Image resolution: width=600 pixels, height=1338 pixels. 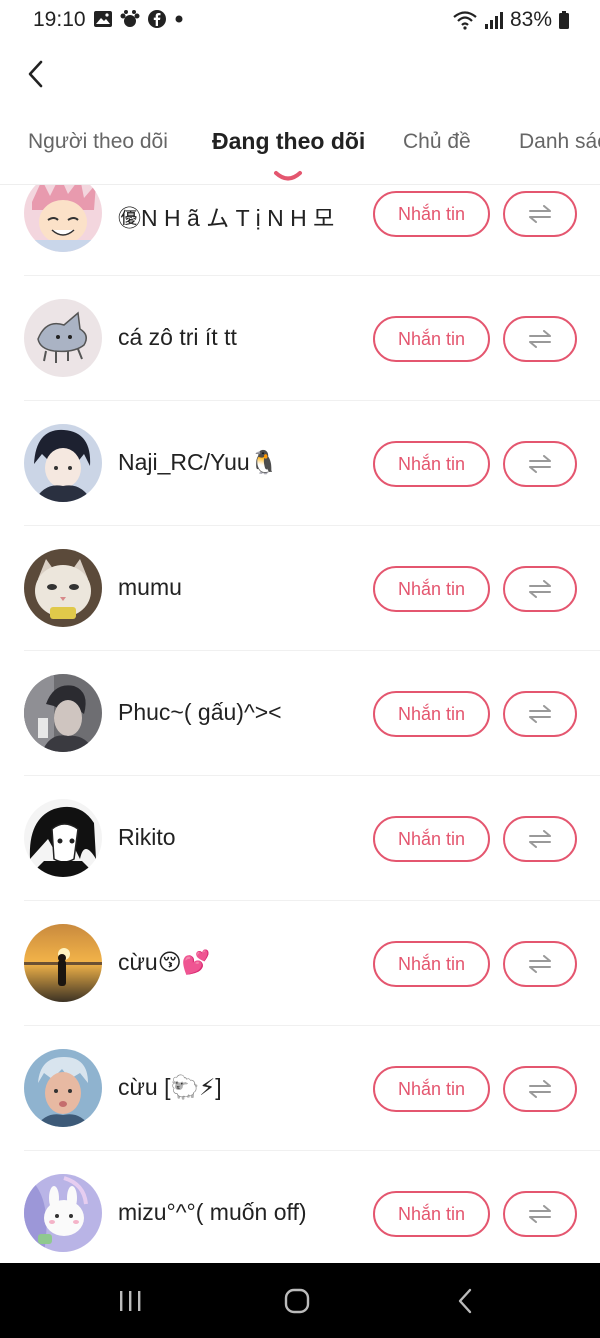 What do you see at coordinates (300, 20) in the screenshot?
I see `status-bar: 19:10 83%` at bounding box center [300, 20].